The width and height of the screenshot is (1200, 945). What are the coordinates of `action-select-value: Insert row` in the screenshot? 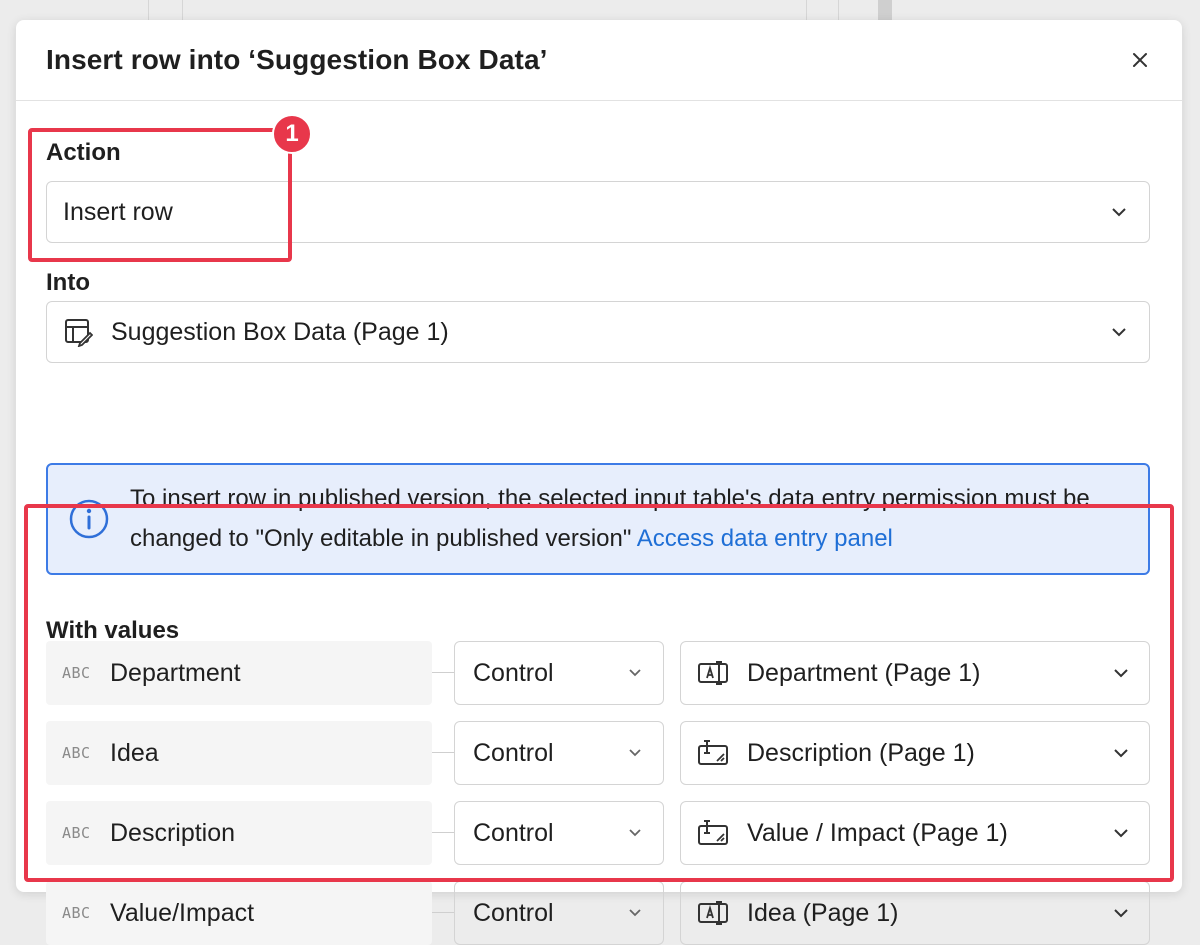 It's located at (118, 211).